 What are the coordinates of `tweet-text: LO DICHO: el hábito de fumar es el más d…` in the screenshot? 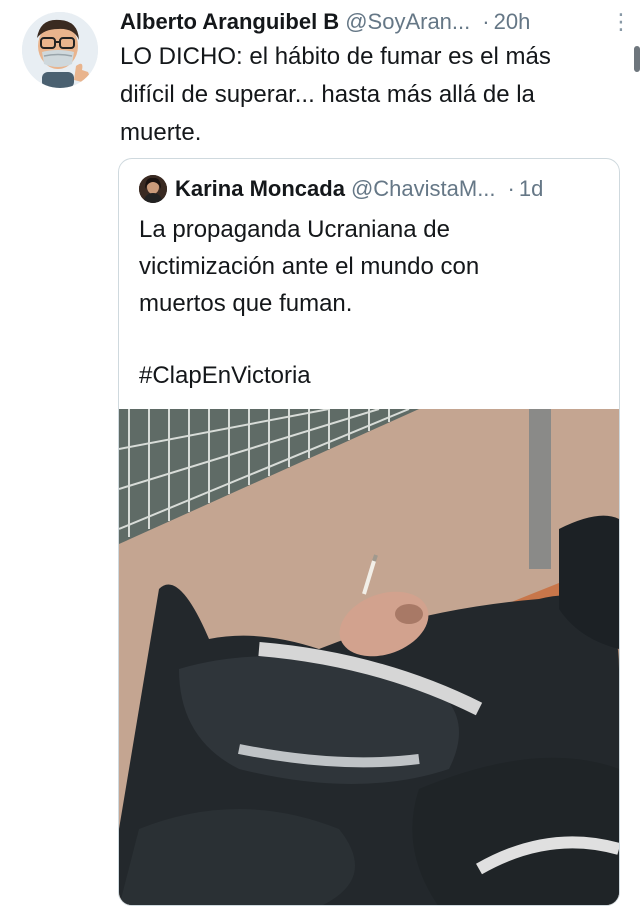 It's located at (335, 94).